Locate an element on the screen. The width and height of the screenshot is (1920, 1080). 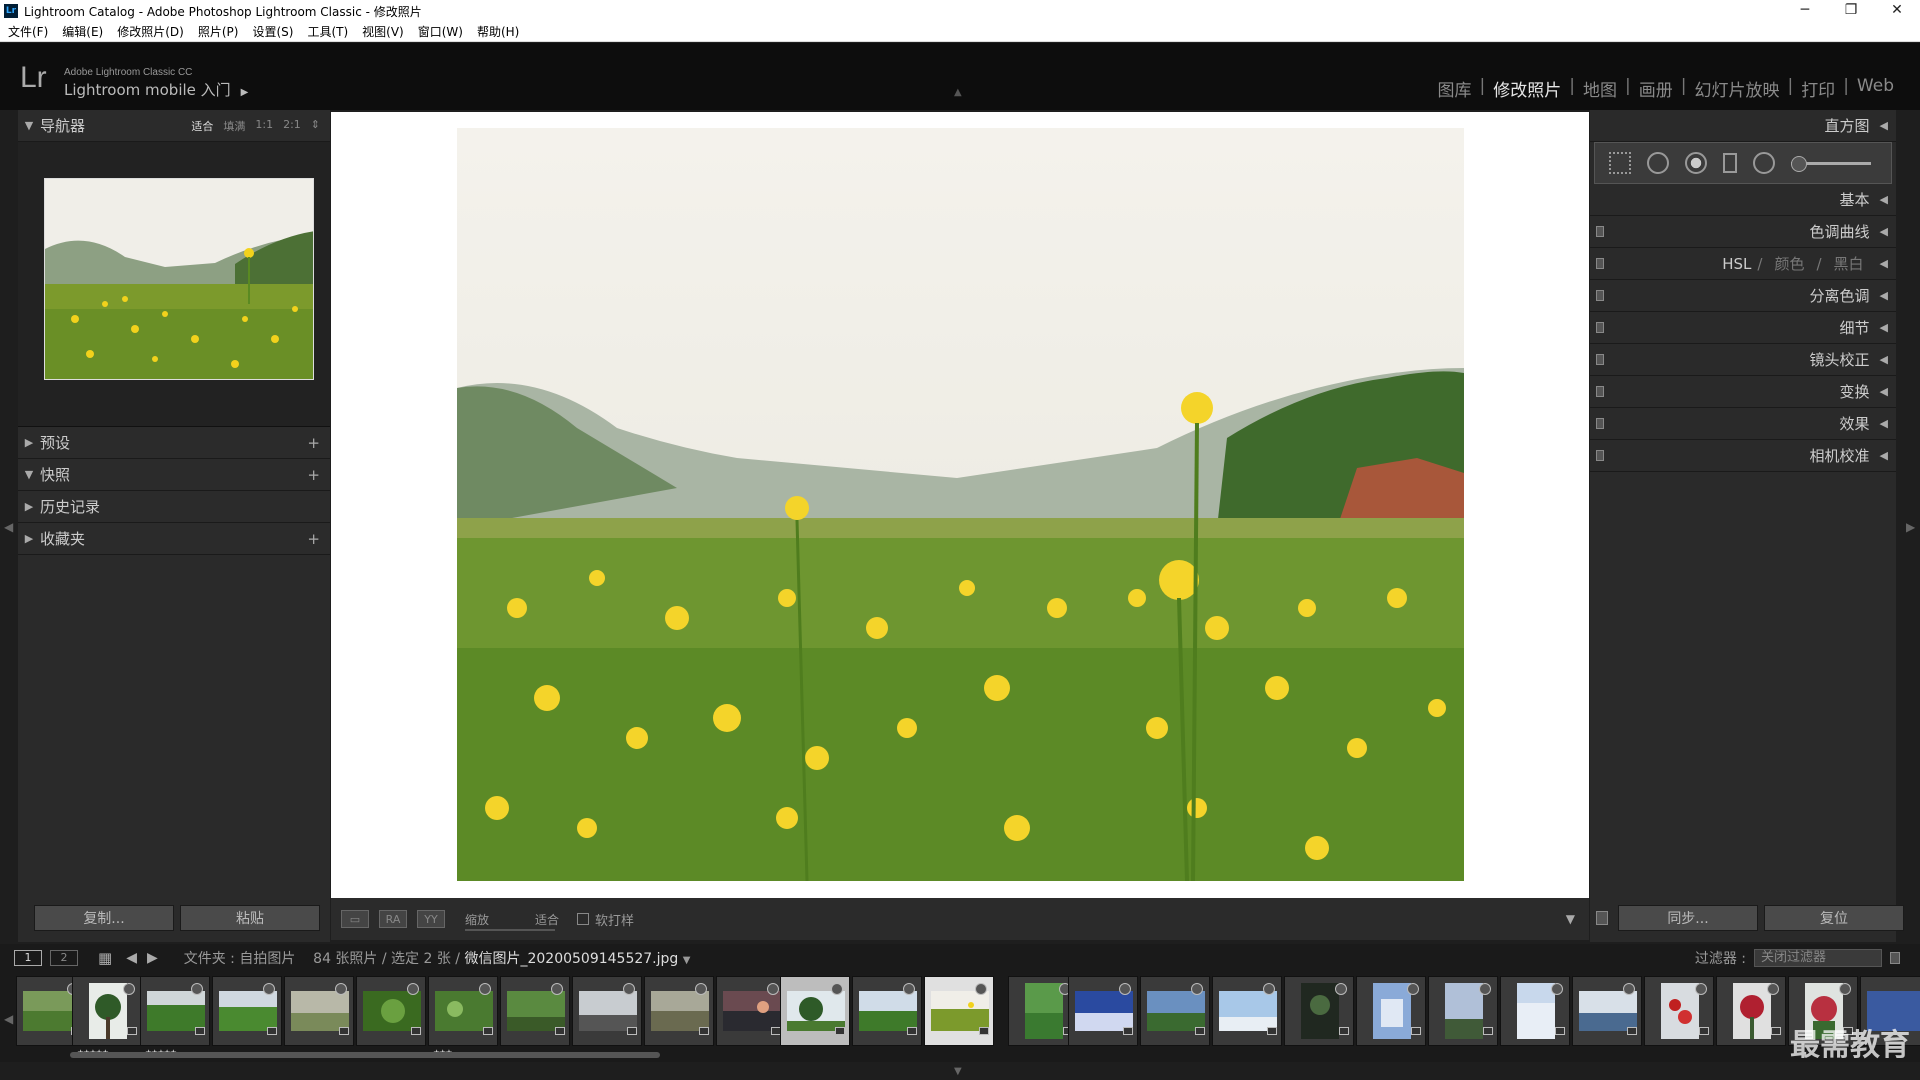
softproof-checkbox is located at coordinates (583, 919).